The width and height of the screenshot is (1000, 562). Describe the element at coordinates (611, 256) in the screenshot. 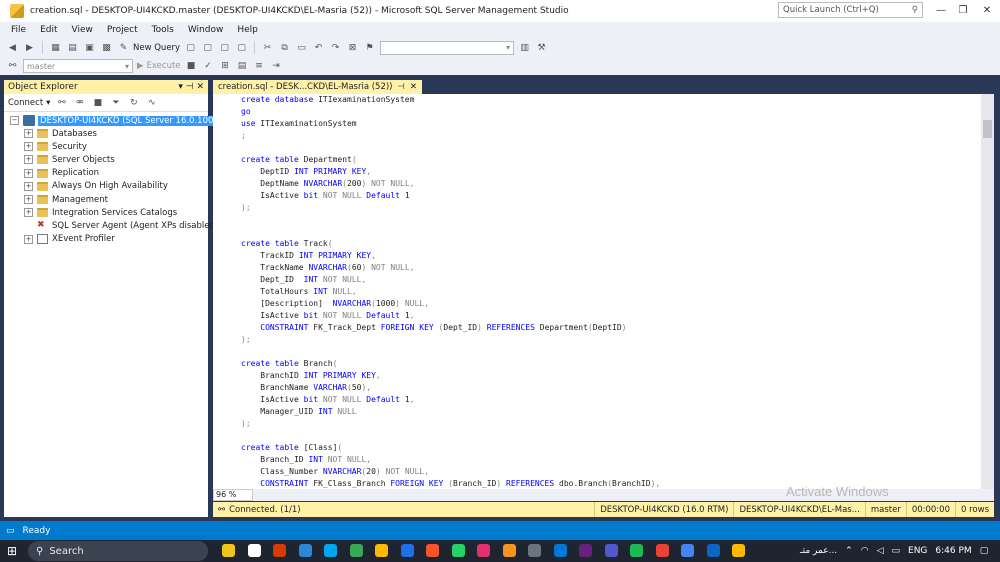

I see `code-line: TrackID INT PRIMARY KEY,` at that location.